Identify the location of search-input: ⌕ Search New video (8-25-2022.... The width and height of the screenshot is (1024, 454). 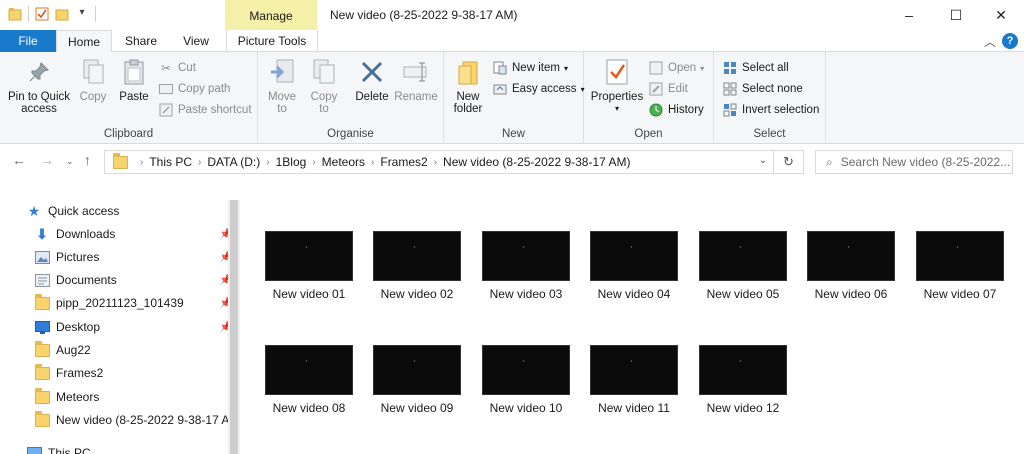
(914, 162).